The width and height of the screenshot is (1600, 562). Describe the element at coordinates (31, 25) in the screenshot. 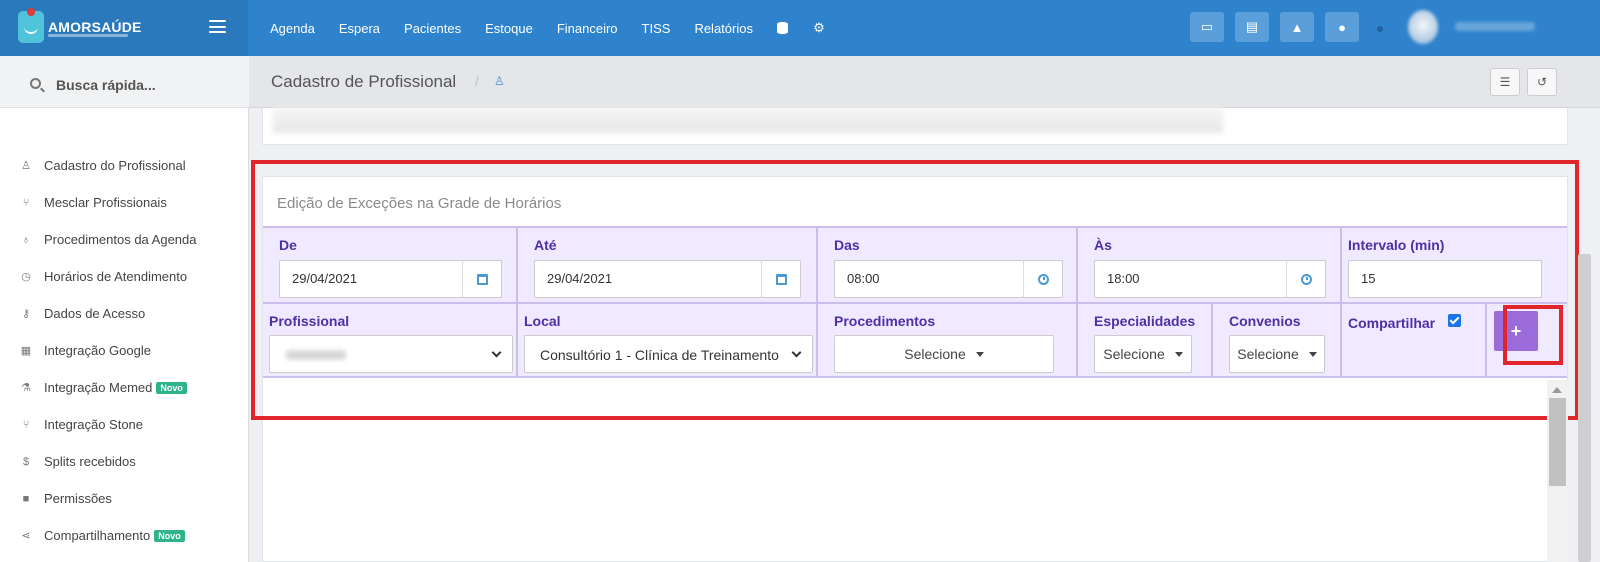

I see `amorsaude-logo-icon` at that location.